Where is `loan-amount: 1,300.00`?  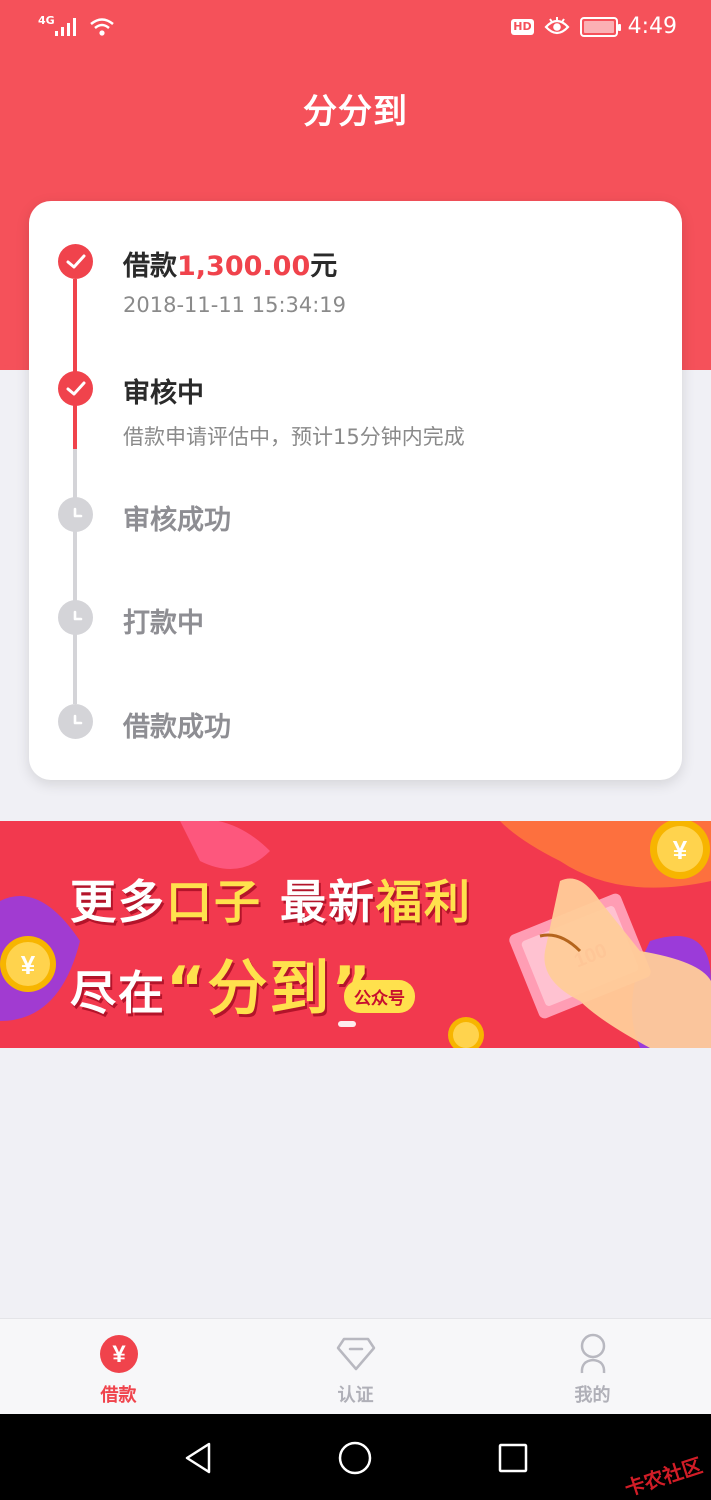 loan-amount: 1,300.00 is located at coordinates (244, 266).